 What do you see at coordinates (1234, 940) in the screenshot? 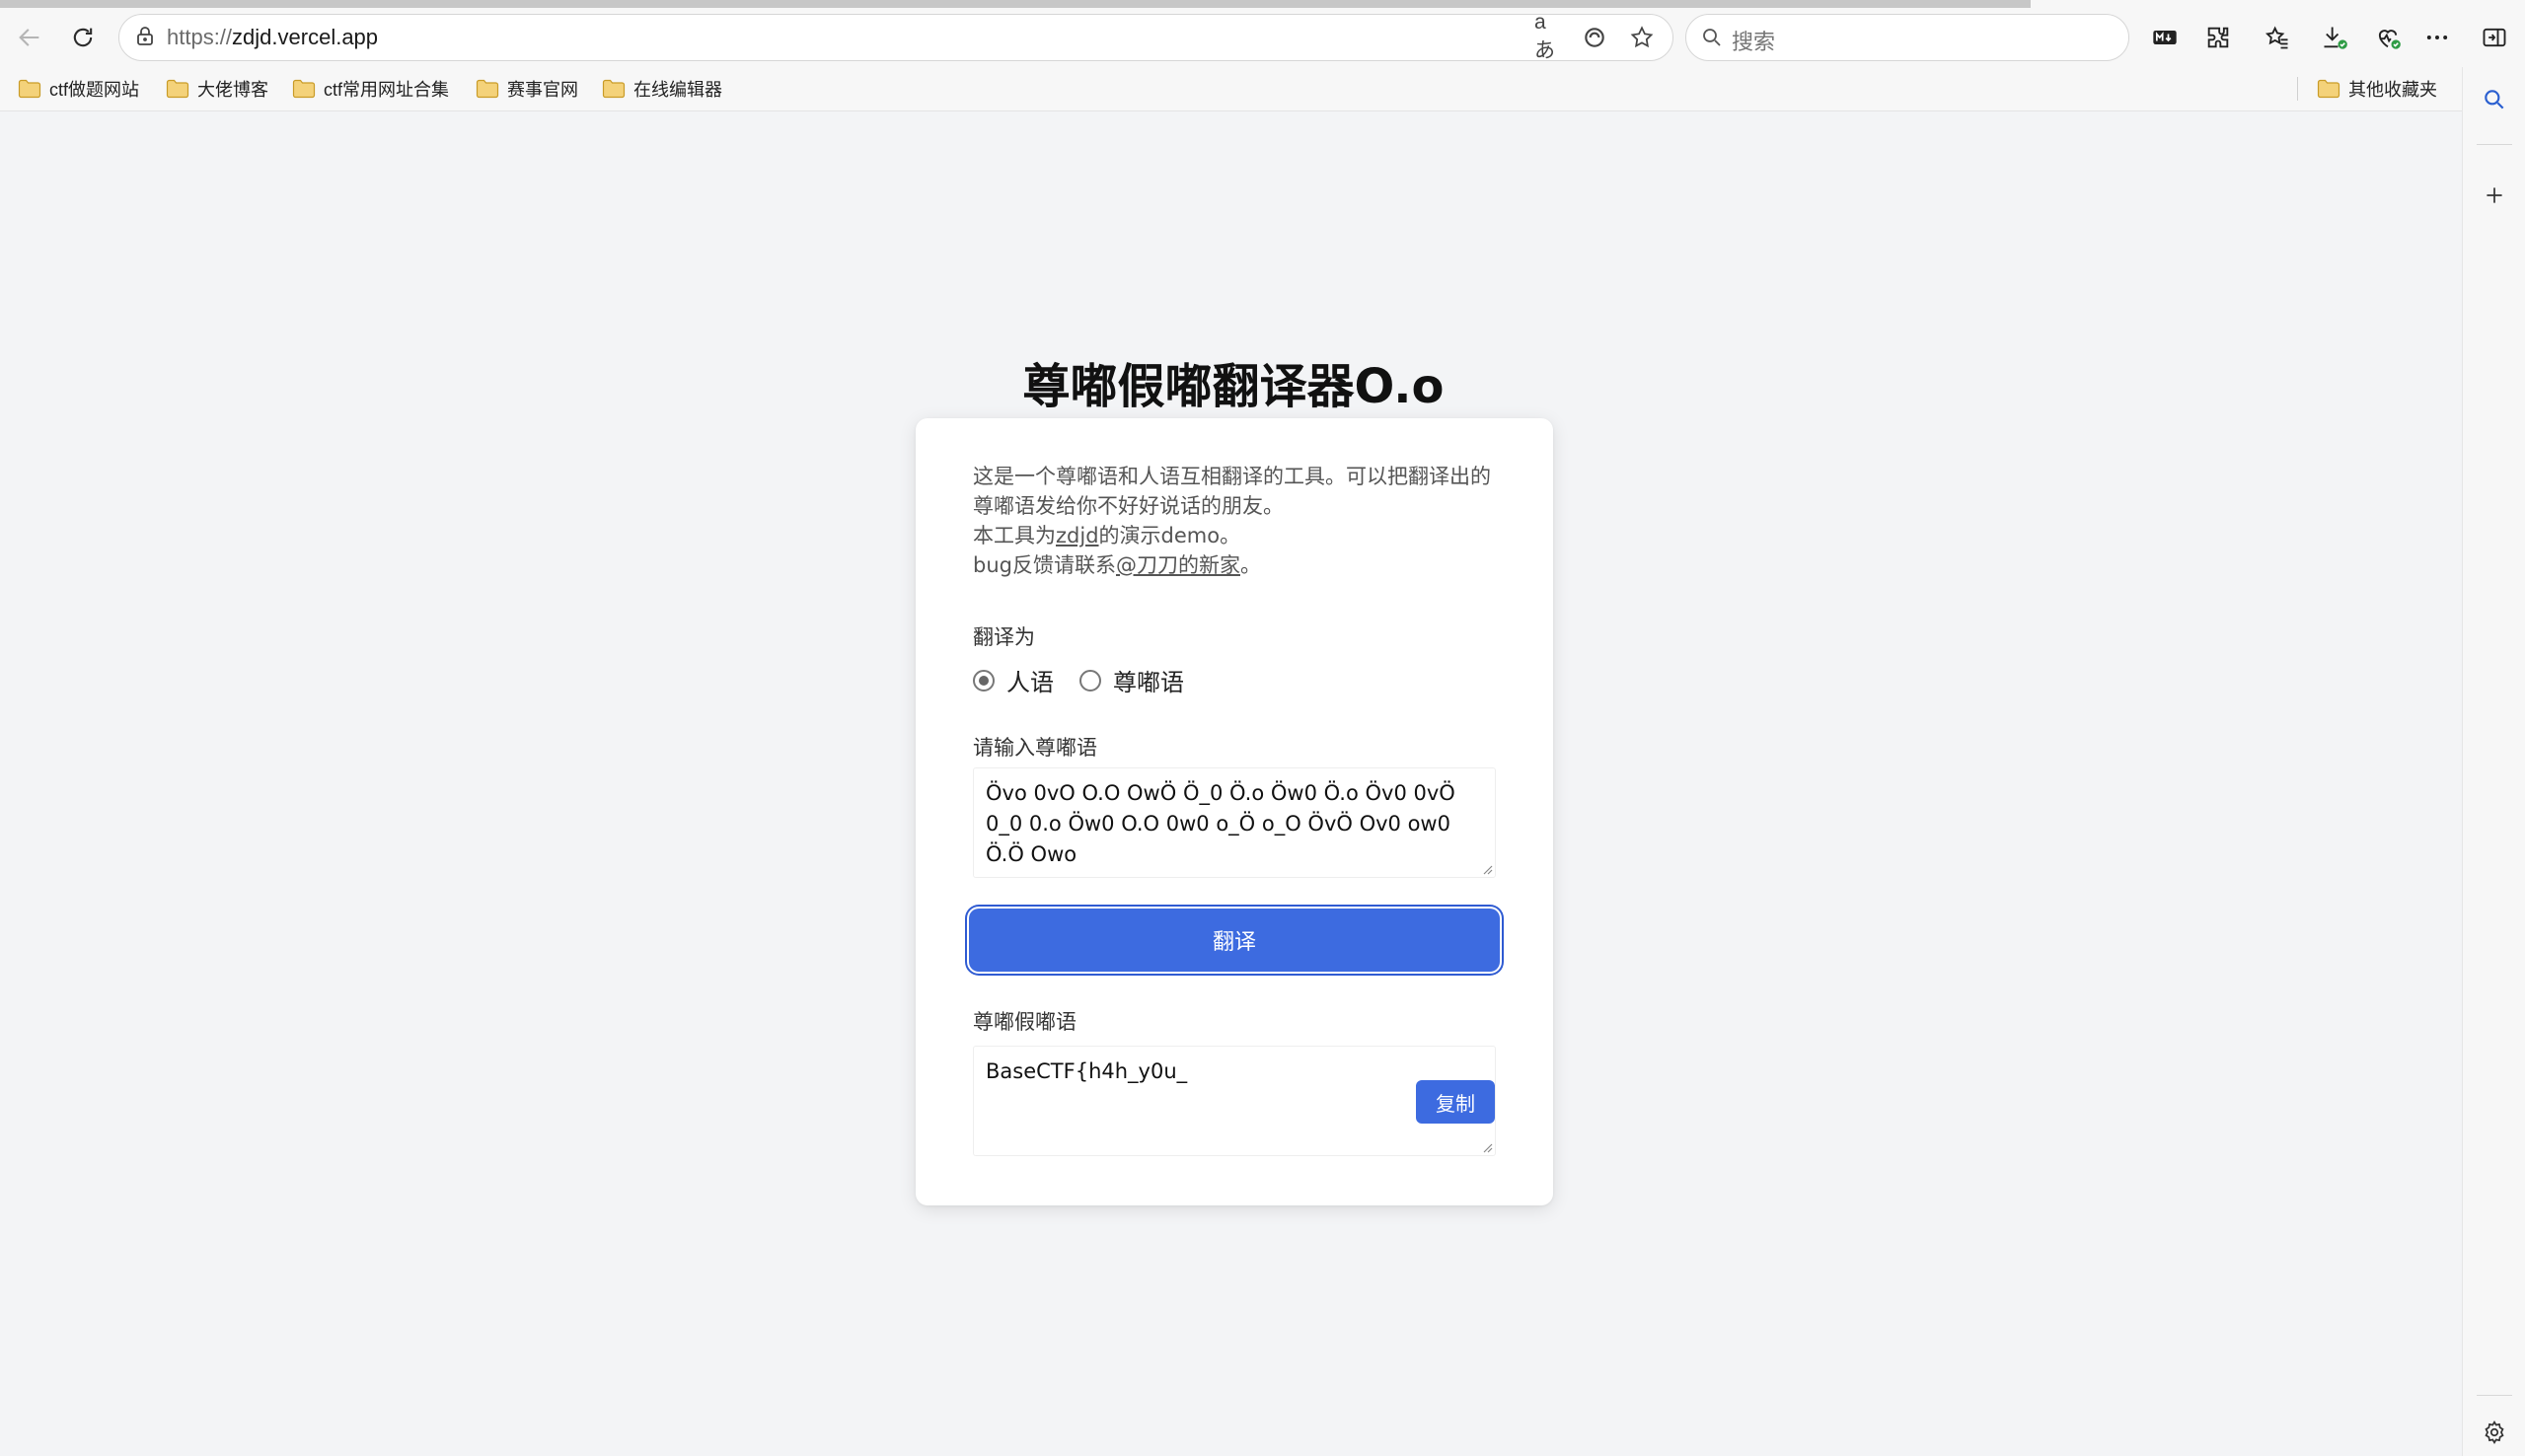
I see `translate-button: 翻译` at bounding box center [1234, 940].